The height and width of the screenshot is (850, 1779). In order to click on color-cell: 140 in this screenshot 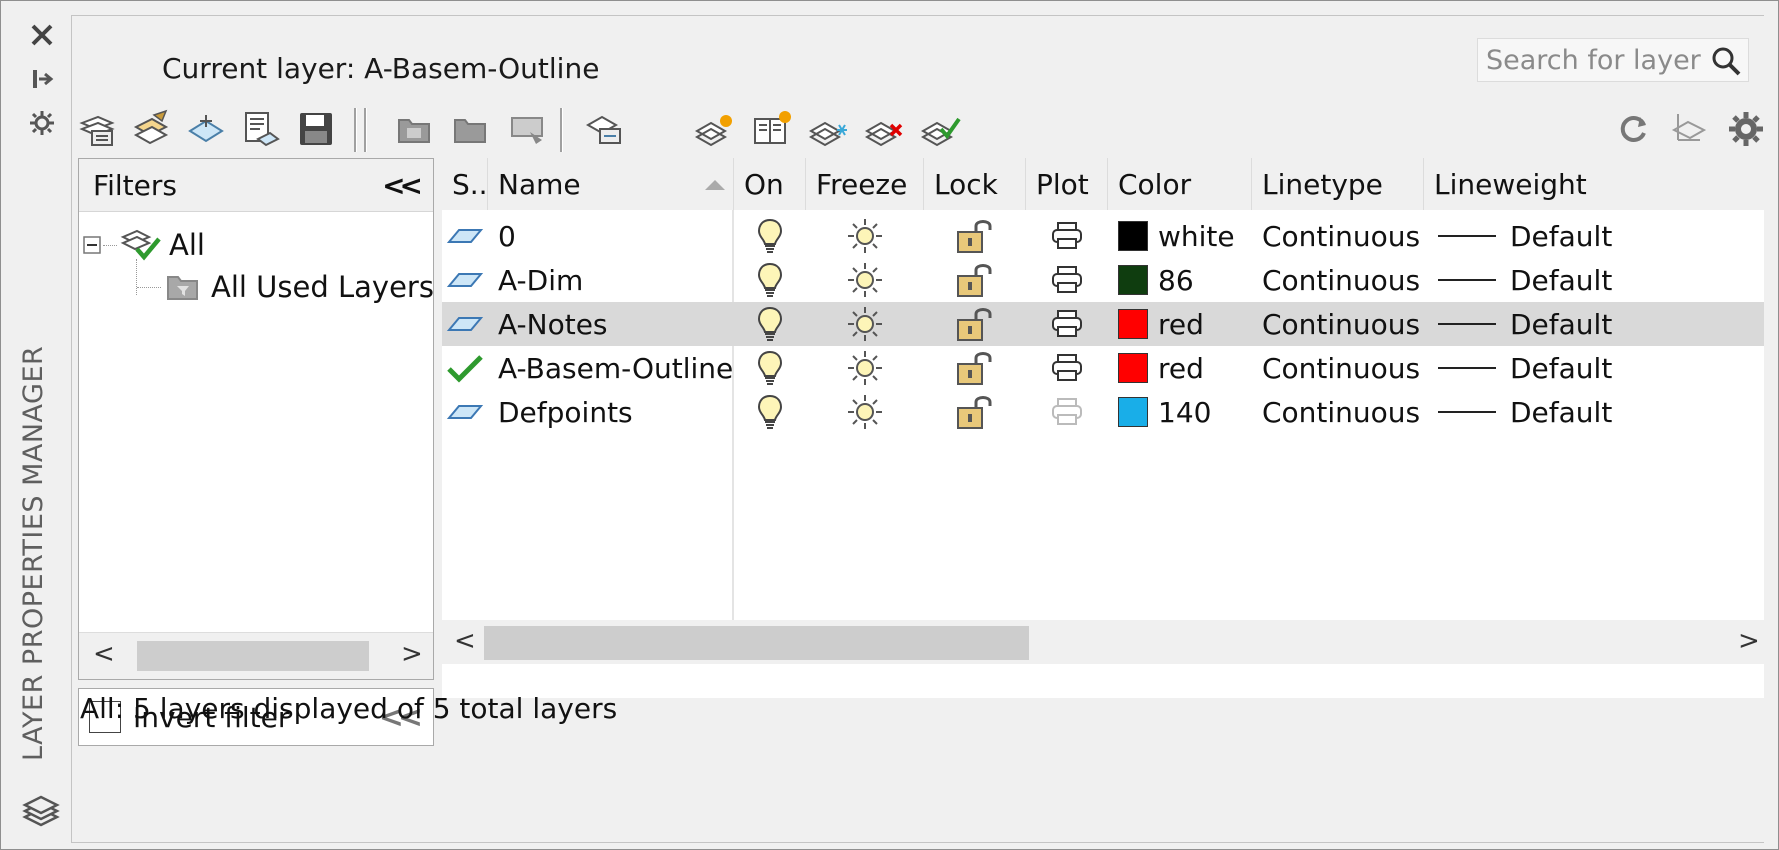, I will do `click(1185, 412)`.